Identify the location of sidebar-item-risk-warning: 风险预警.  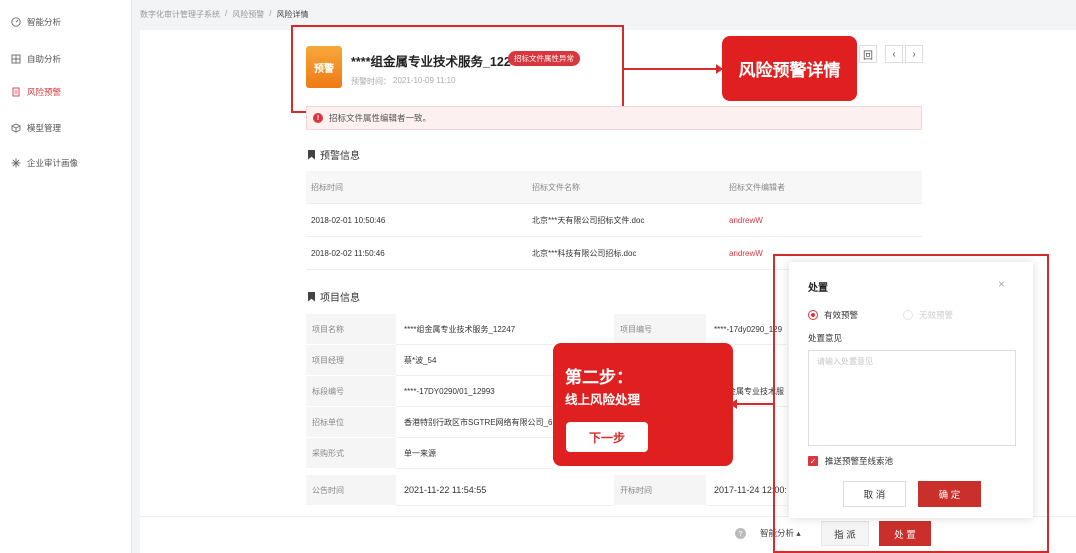
(36, 92).